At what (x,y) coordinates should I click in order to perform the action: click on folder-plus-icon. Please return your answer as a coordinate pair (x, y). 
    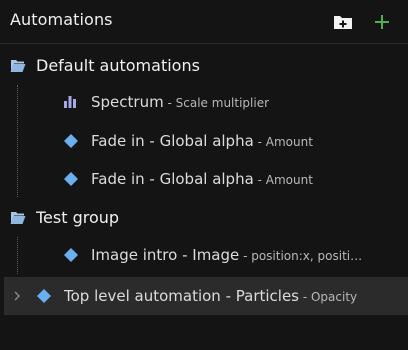
    Looking at the image, I should click on (343, 22).